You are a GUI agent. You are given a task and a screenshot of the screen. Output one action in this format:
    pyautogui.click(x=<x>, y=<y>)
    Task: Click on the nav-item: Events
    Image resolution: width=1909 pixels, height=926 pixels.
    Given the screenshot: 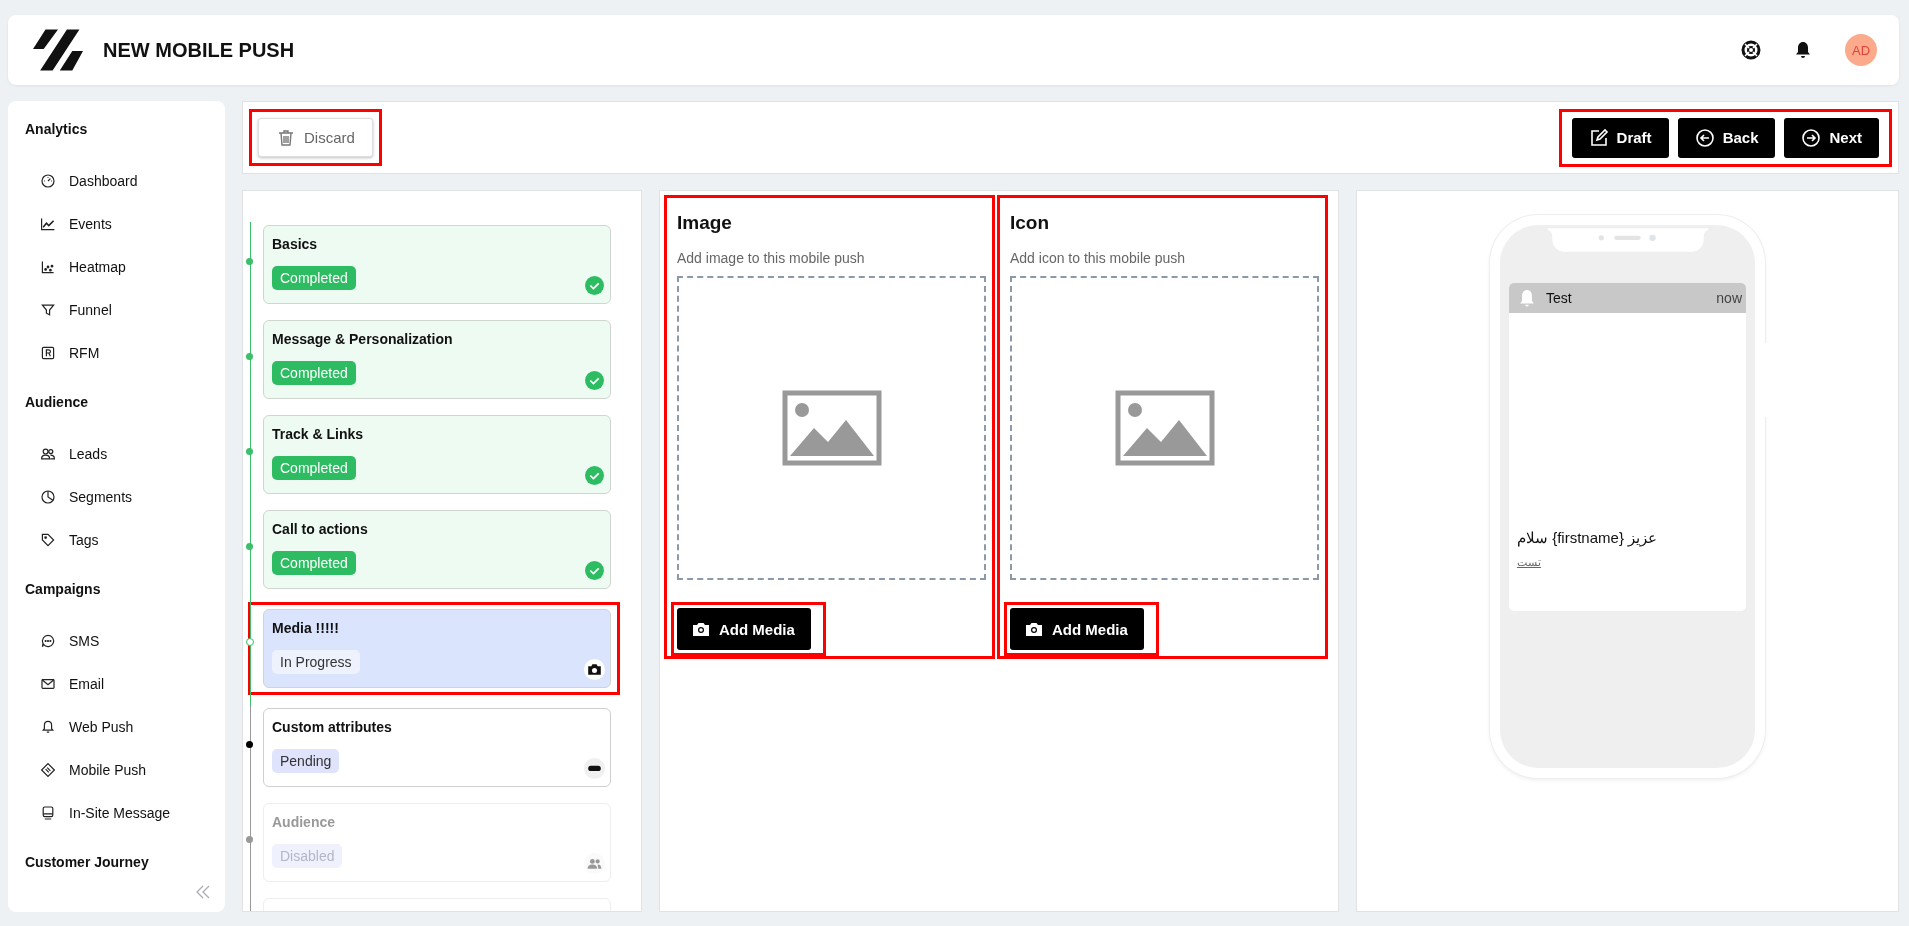 What is the action you would take?
    pyautogui.click(x=68, y=223)
    